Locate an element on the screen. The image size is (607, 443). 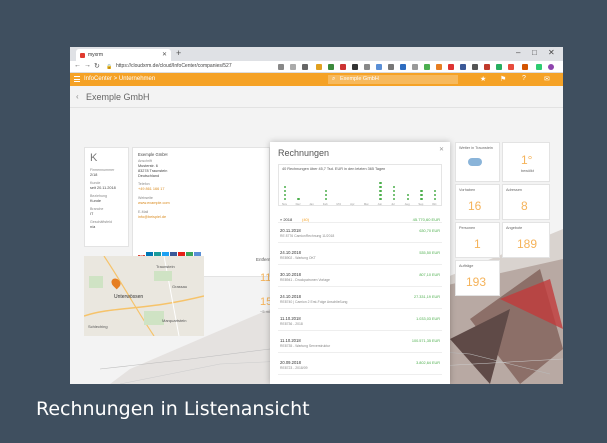
back-icon: ‹ is located at coordinates (77, 96).